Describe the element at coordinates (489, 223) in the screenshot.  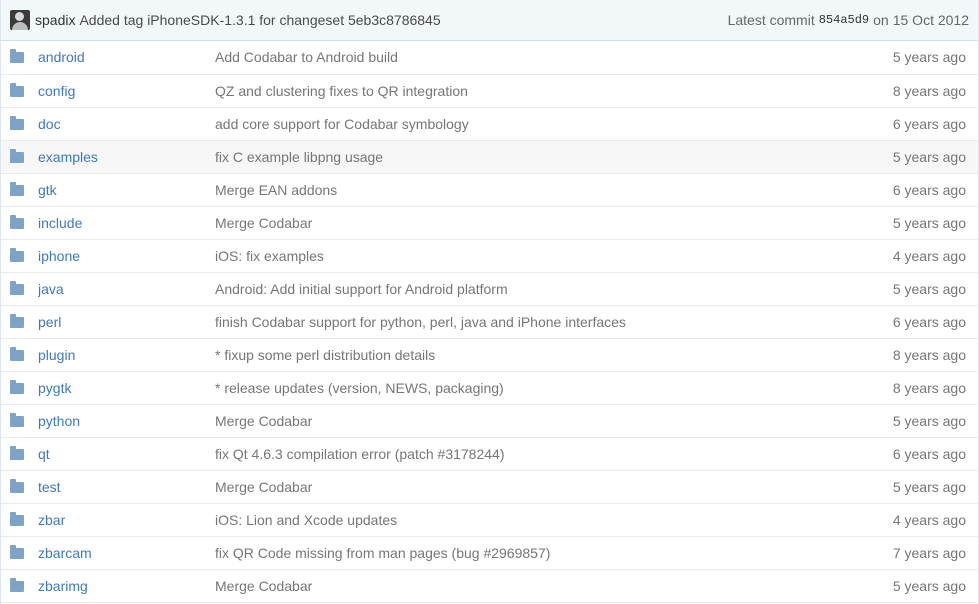
I see `table-row: include Merge Codabar 5 years ago` at that location.